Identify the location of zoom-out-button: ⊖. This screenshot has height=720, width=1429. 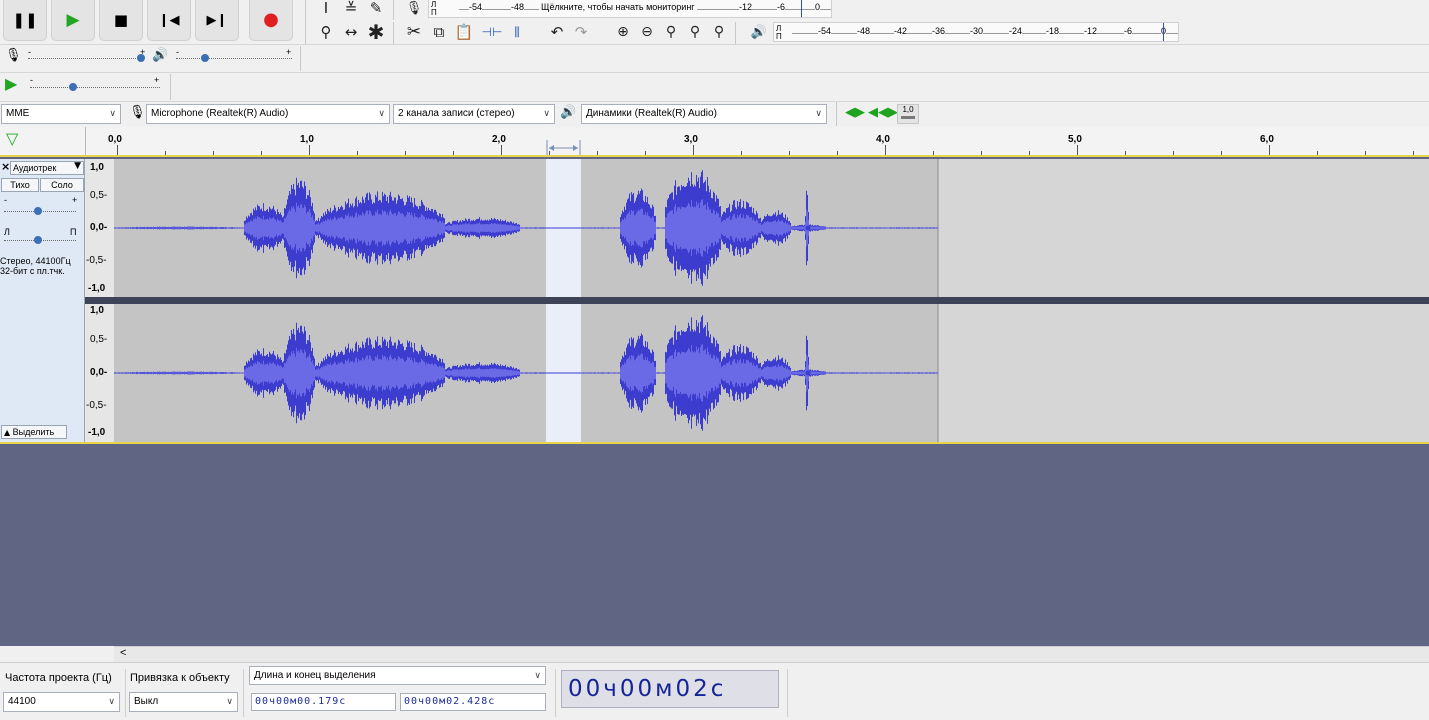
(647, 32).